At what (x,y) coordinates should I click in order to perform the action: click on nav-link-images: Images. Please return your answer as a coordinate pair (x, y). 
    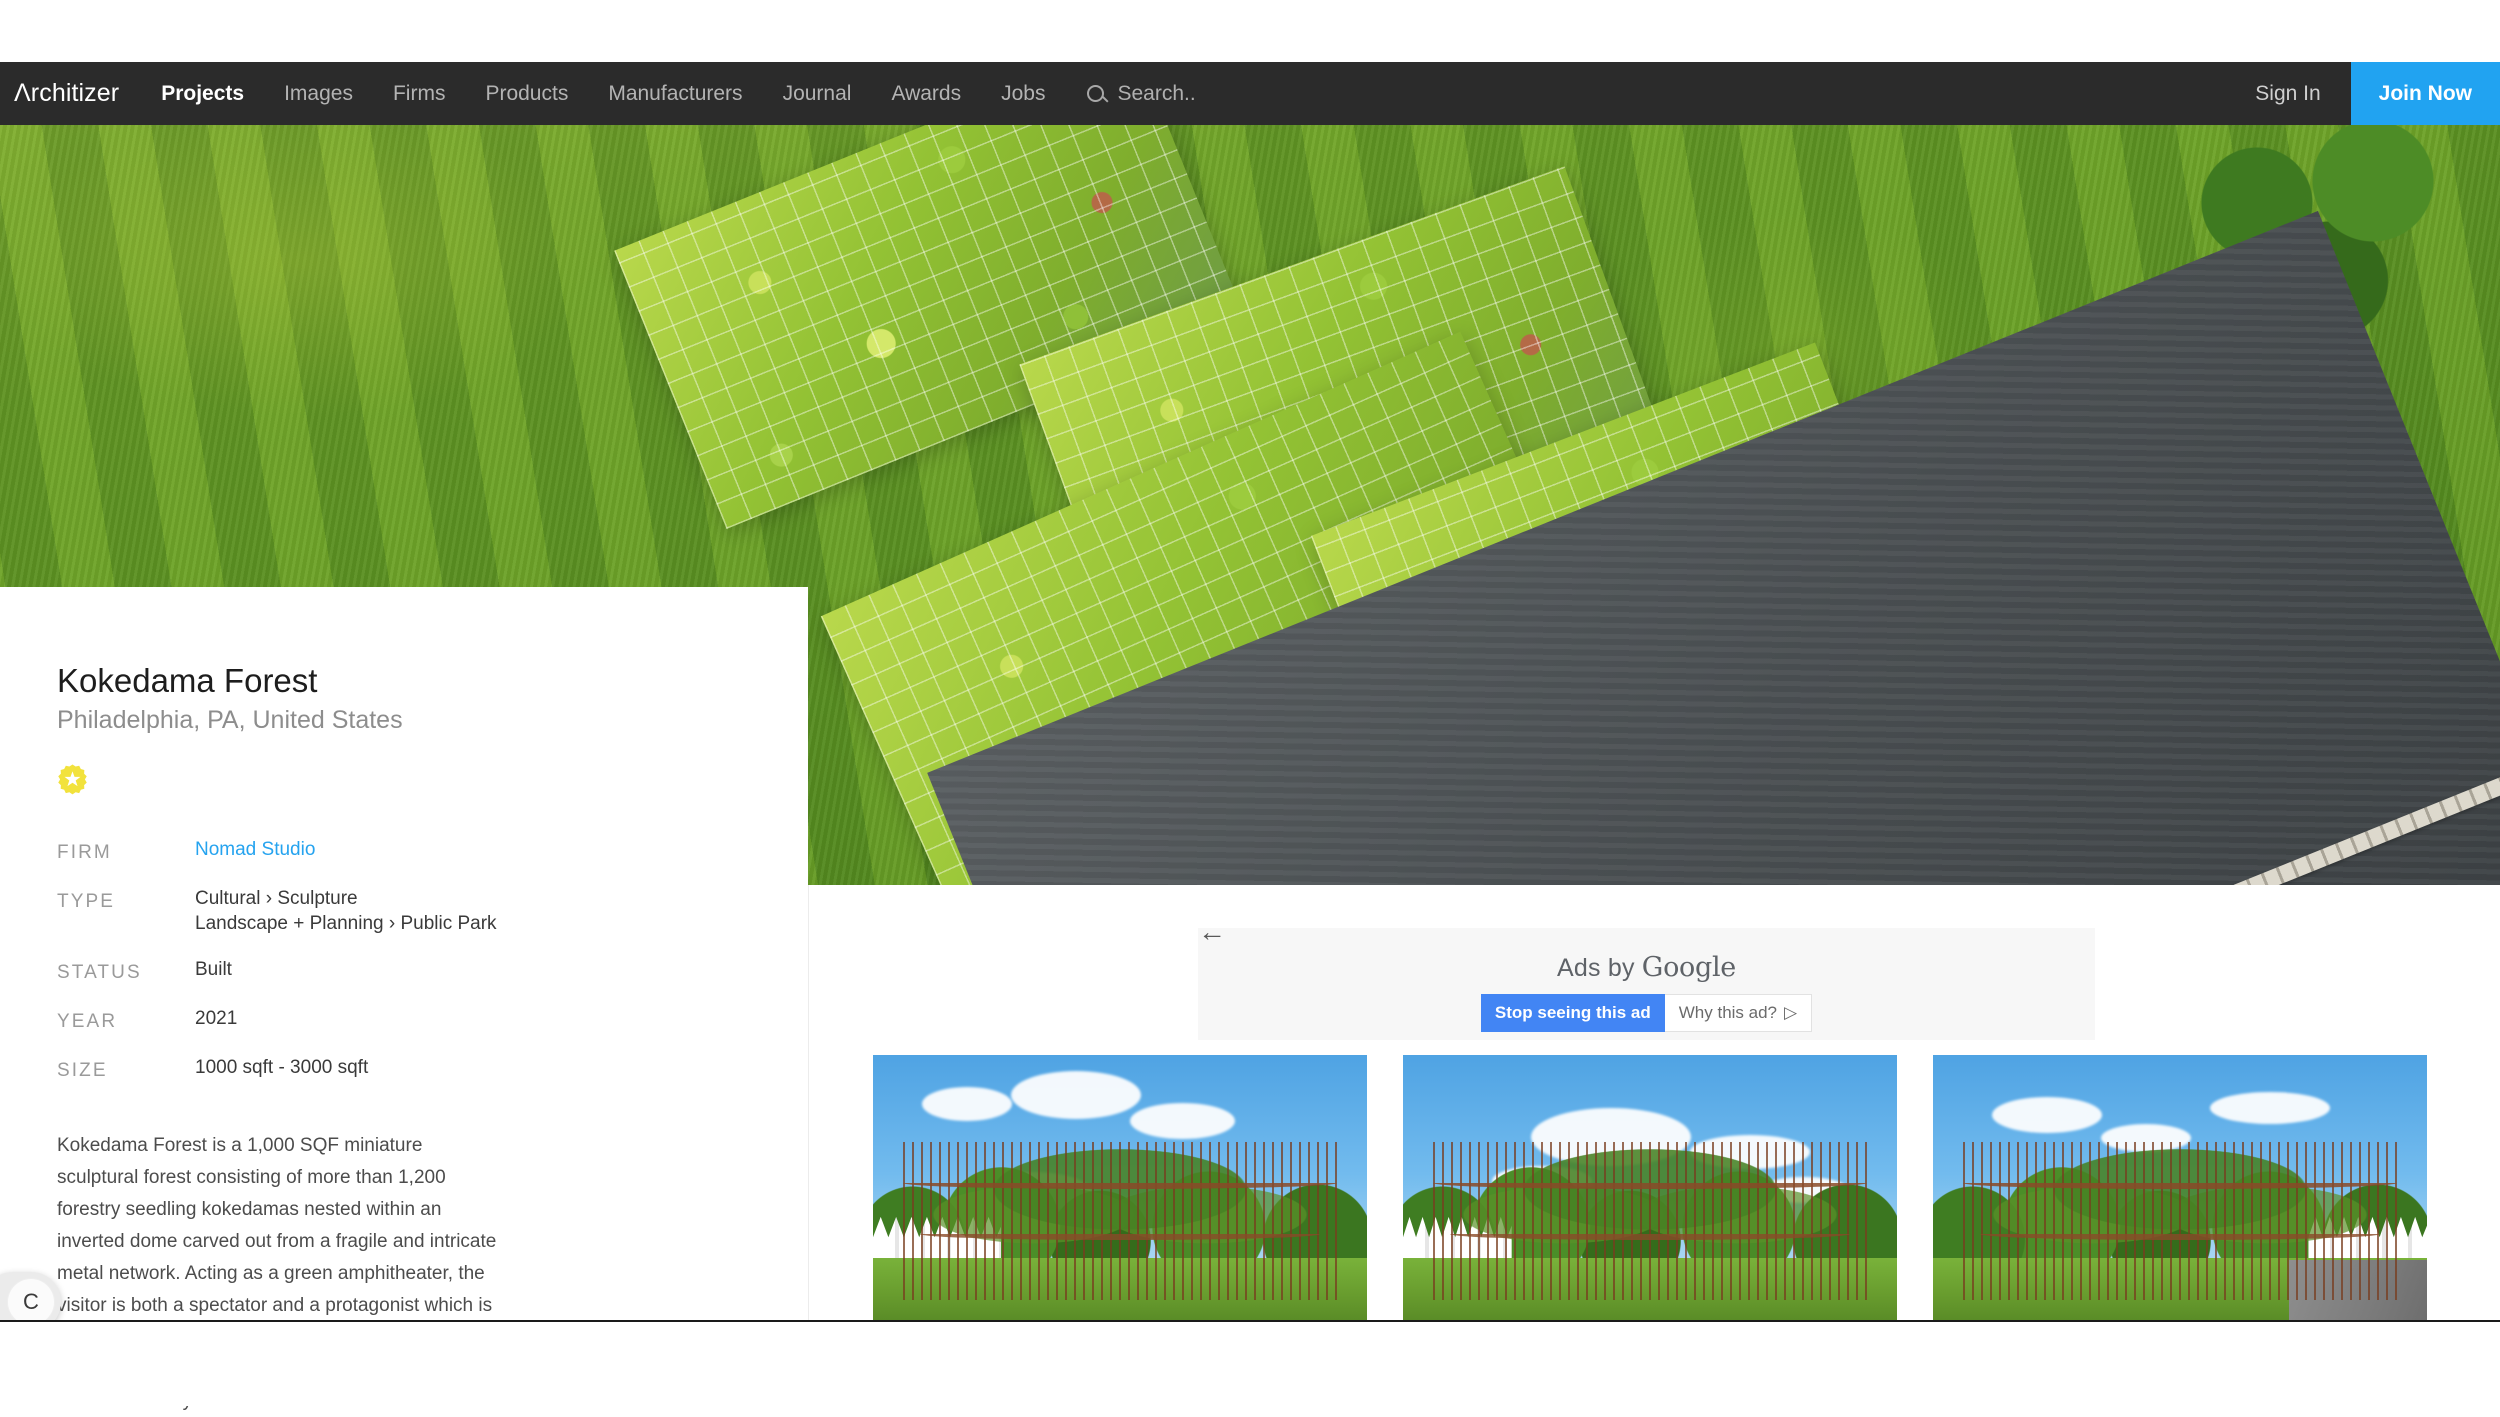
    Looking at the image, I should click on (318, 94).